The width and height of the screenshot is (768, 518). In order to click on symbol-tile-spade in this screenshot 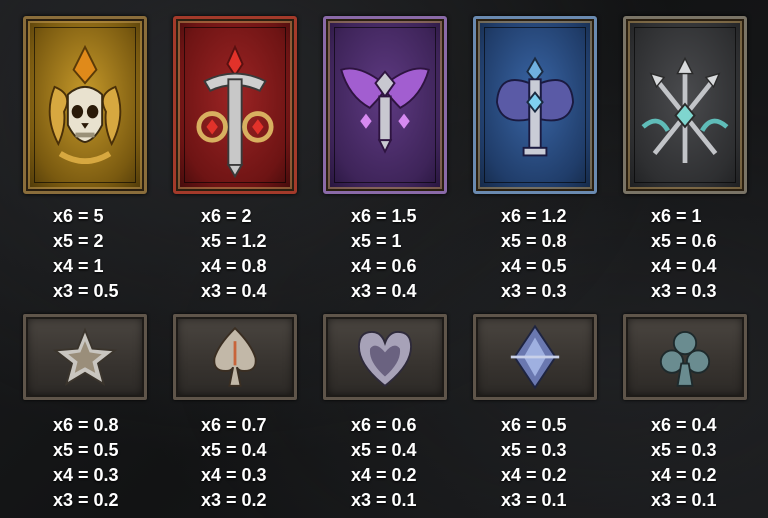, I will do `click(235, 357)`.